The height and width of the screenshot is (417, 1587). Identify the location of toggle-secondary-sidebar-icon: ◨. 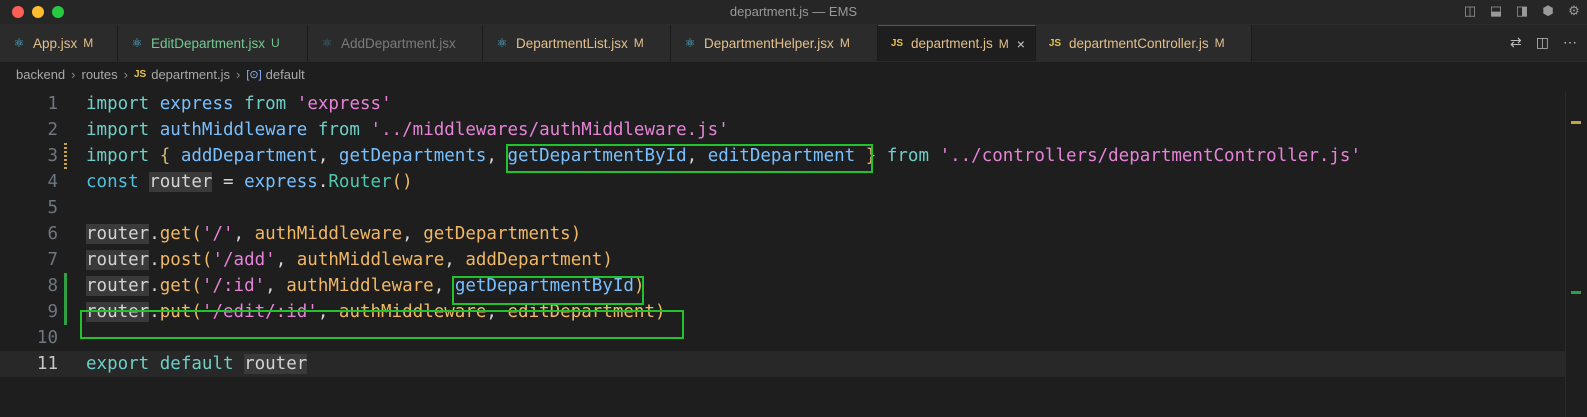
(1522, 11).